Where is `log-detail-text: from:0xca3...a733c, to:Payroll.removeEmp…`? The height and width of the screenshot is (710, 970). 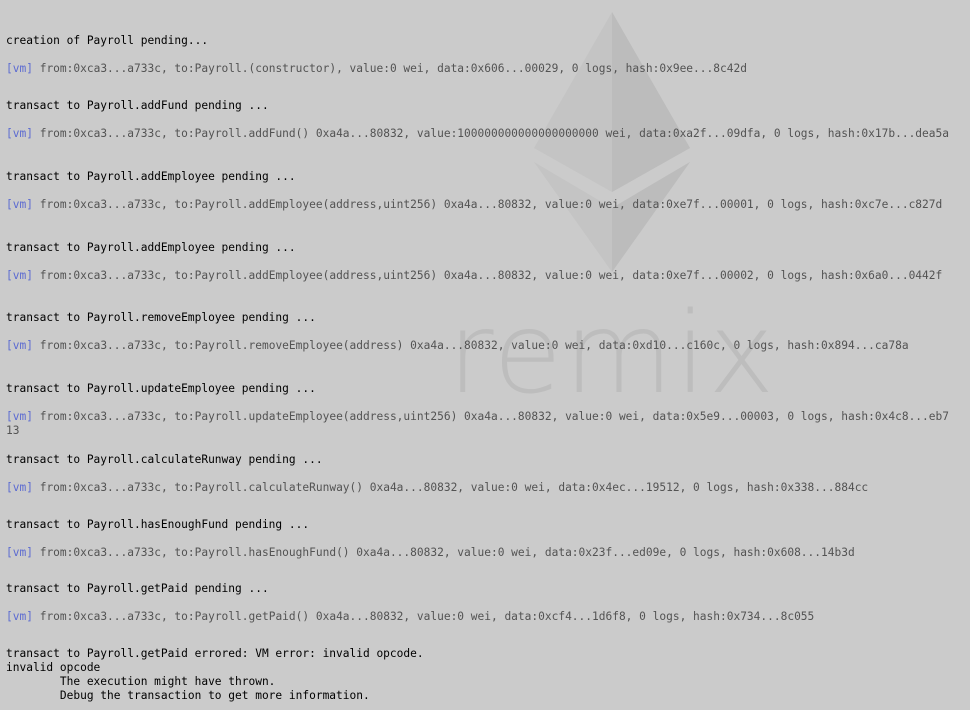 log-detail-text: from:0xca3...a733c, to:Payroll.removeEmp… is located at coordinates (474, 345).